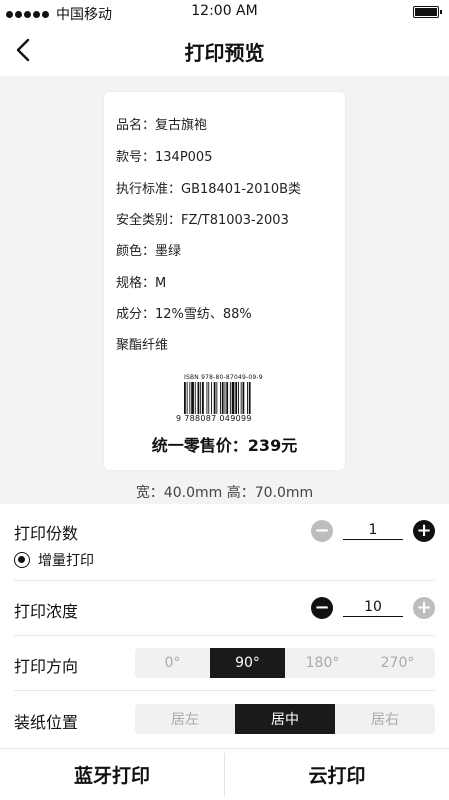  Describe the element at coordinates (322, 663) in the screenshot. I see `direction-option-180: 180°` at that location.